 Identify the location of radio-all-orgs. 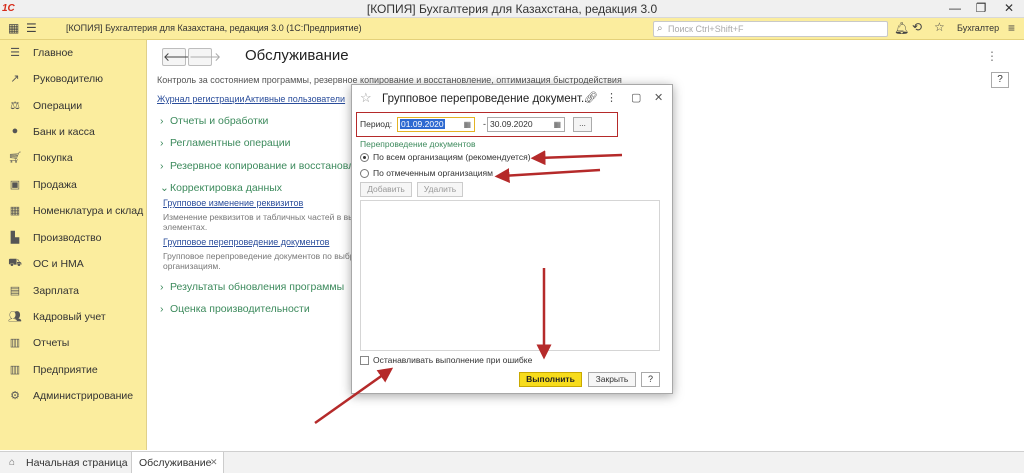
(364, 157).